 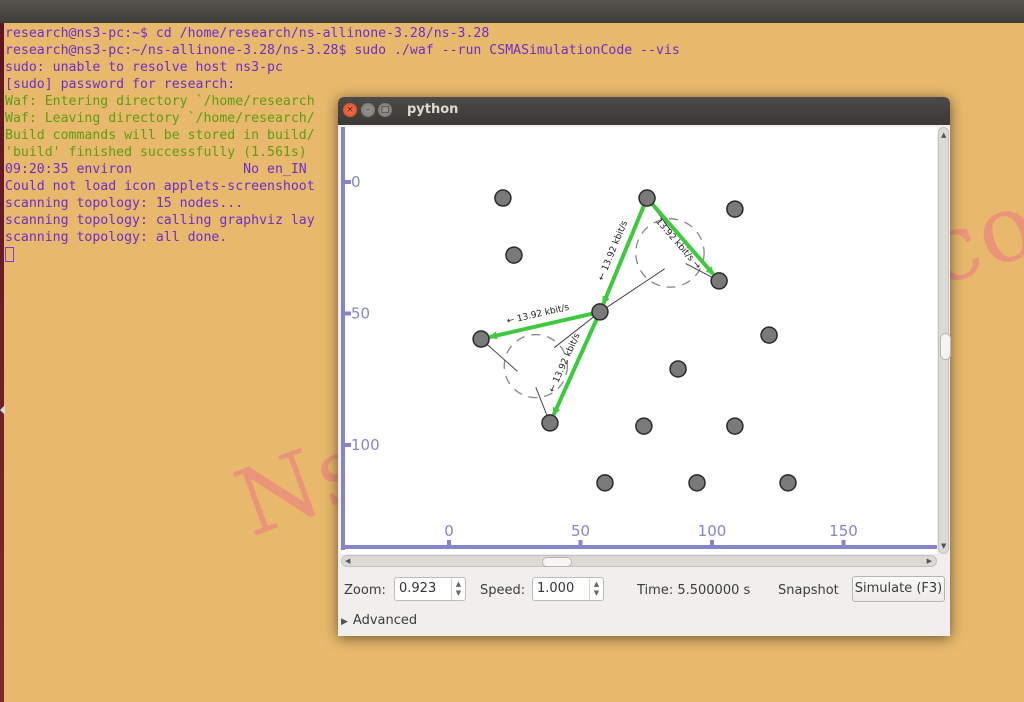 I want to click on link-arrow, so click(x=680, y=236).